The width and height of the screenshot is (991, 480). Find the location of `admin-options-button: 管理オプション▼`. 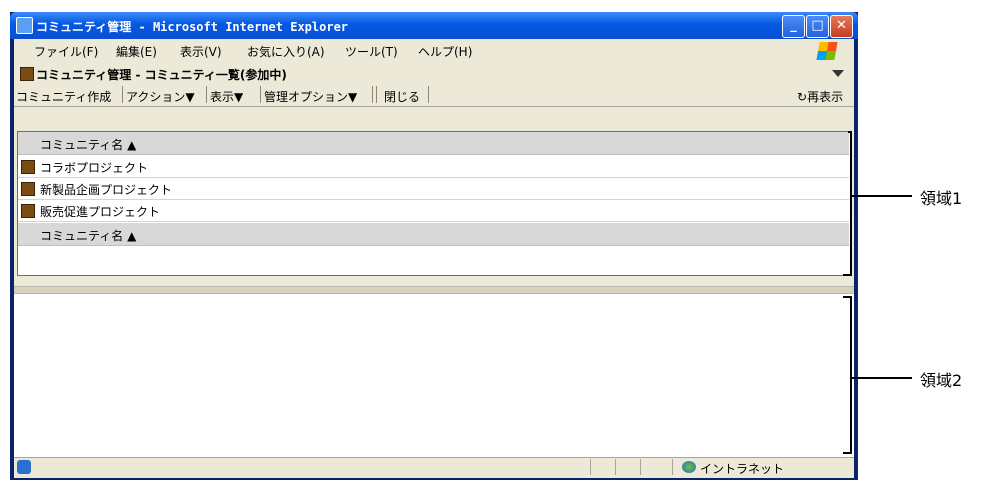

admin-options-button: 管理オプション▼ is located at coordinates (310, 96).